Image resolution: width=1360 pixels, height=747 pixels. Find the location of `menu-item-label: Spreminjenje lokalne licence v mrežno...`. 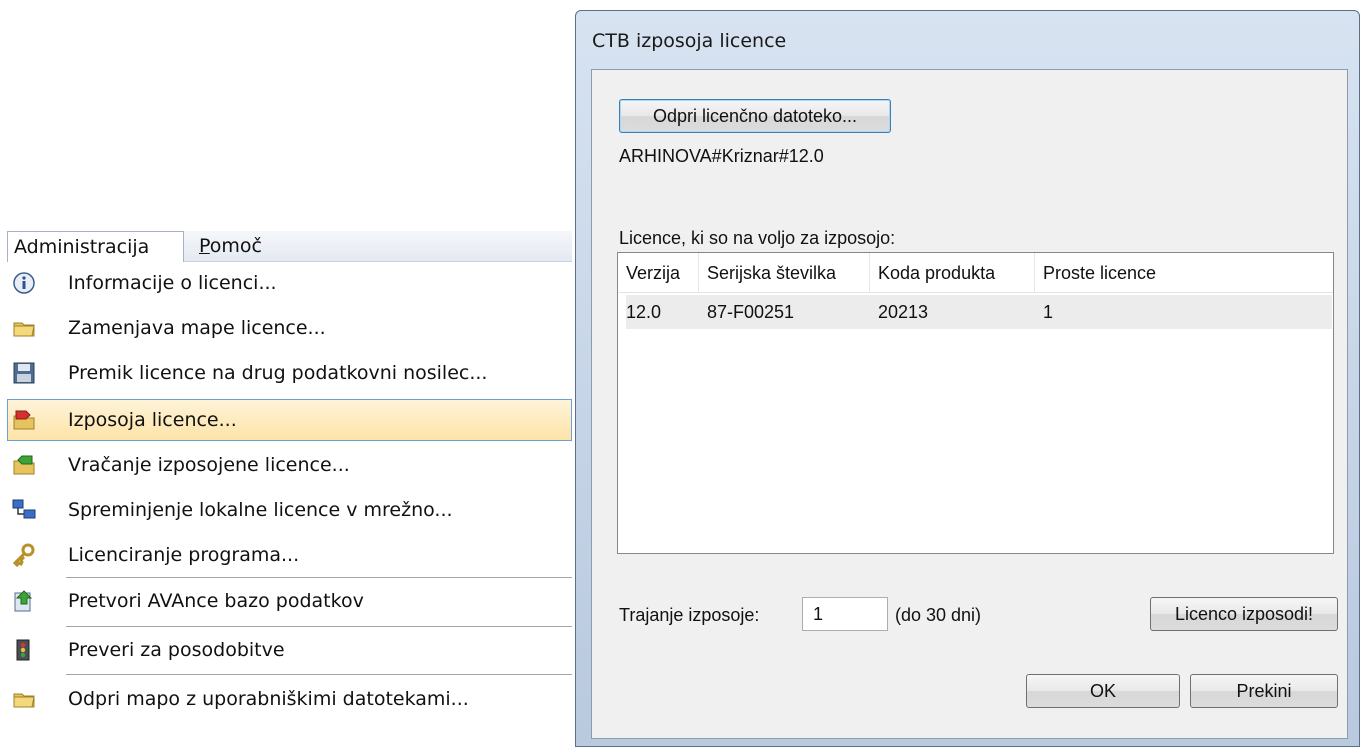

menu-item-label: Spreminjenje lokalne licence v mrežno... is located at coordinates (260, 510).